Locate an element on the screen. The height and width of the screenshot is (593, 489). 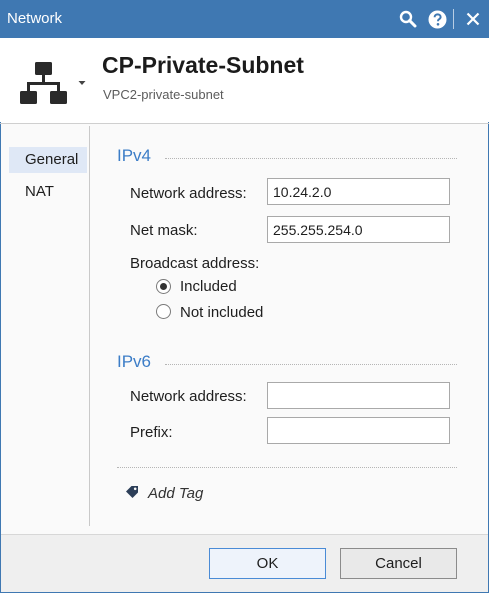
titlebar-separator is located at coordinates (453, 19).